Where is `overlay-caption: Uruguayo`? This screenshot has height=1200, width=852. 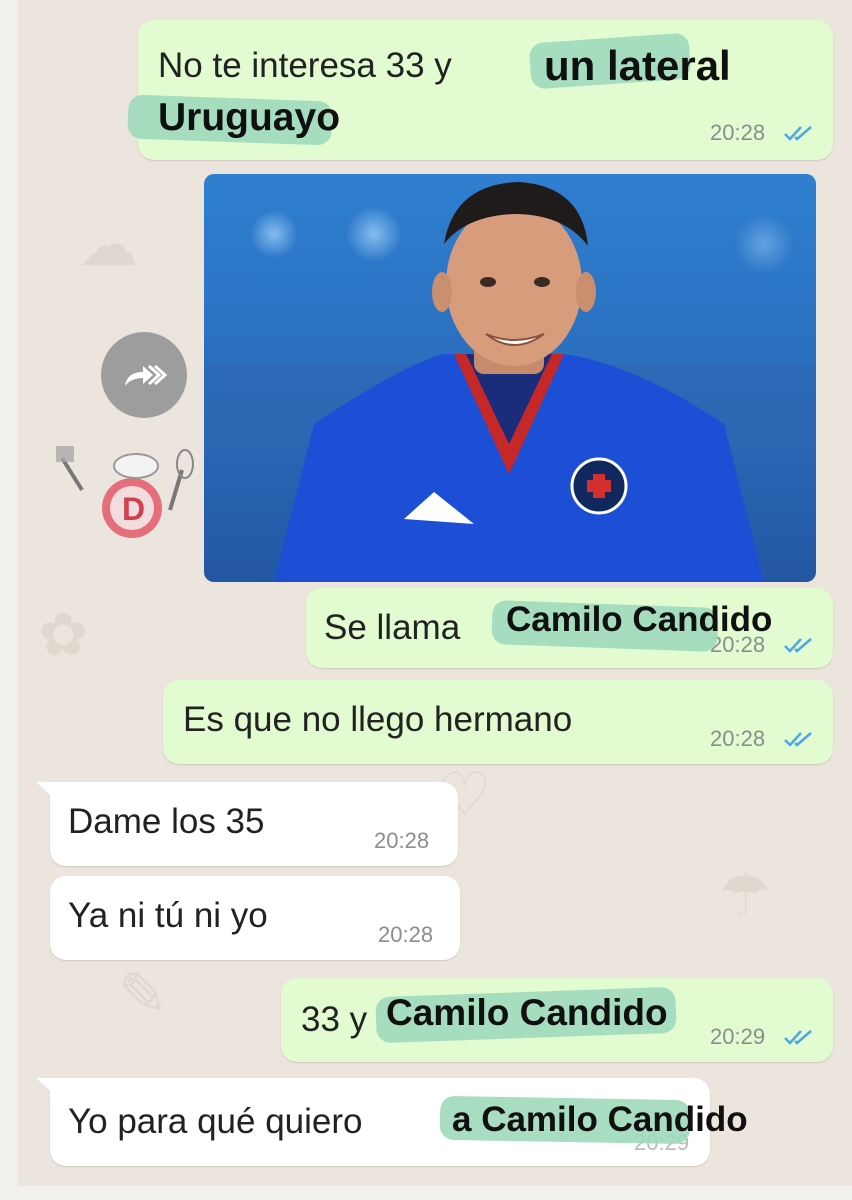
overlay-caption: Uruguayo is located at coordinates (249, 117).